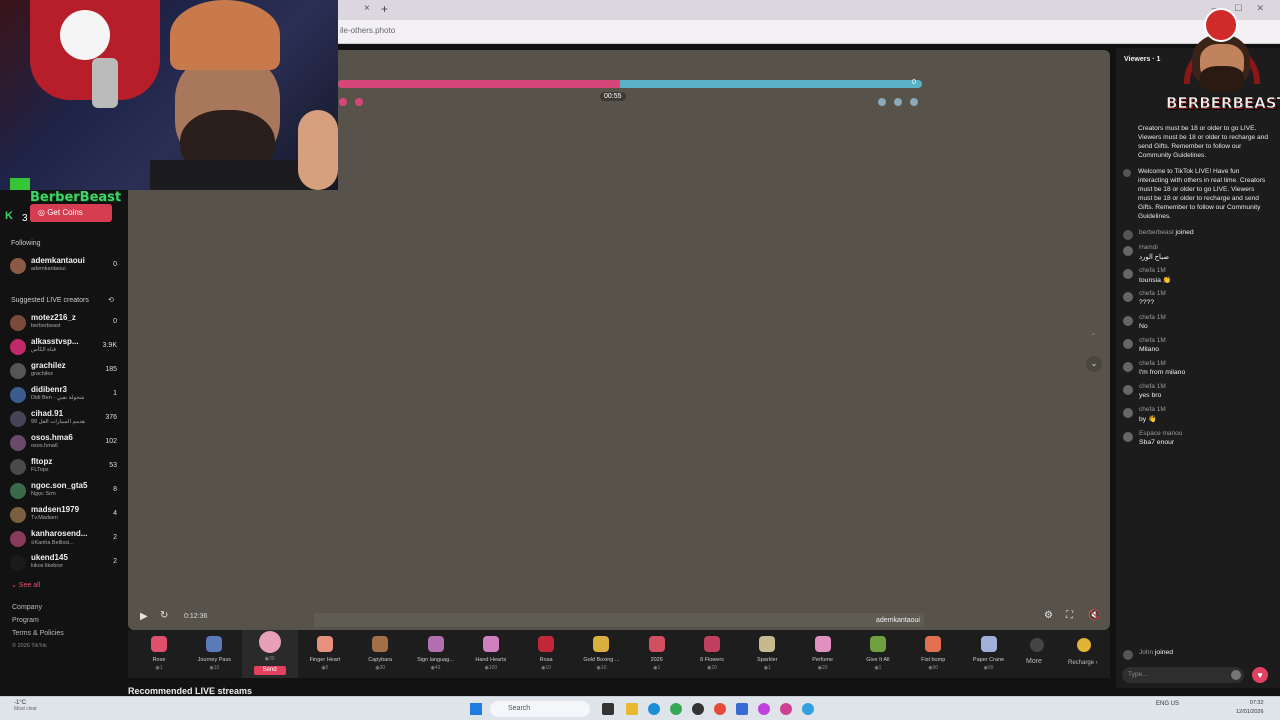  What do you see at coordinates (269, 670) in the screenshot?
I see `send-gift-button: Send` at bounding box center [269, 670].